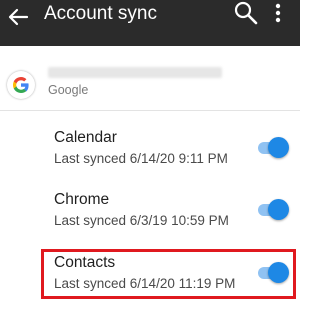 This screenshot has height=312, width=320. What do you see at coordinates (168, 274) in the screenshot?
I see `highlight-box` at bounding box center [168, 274].